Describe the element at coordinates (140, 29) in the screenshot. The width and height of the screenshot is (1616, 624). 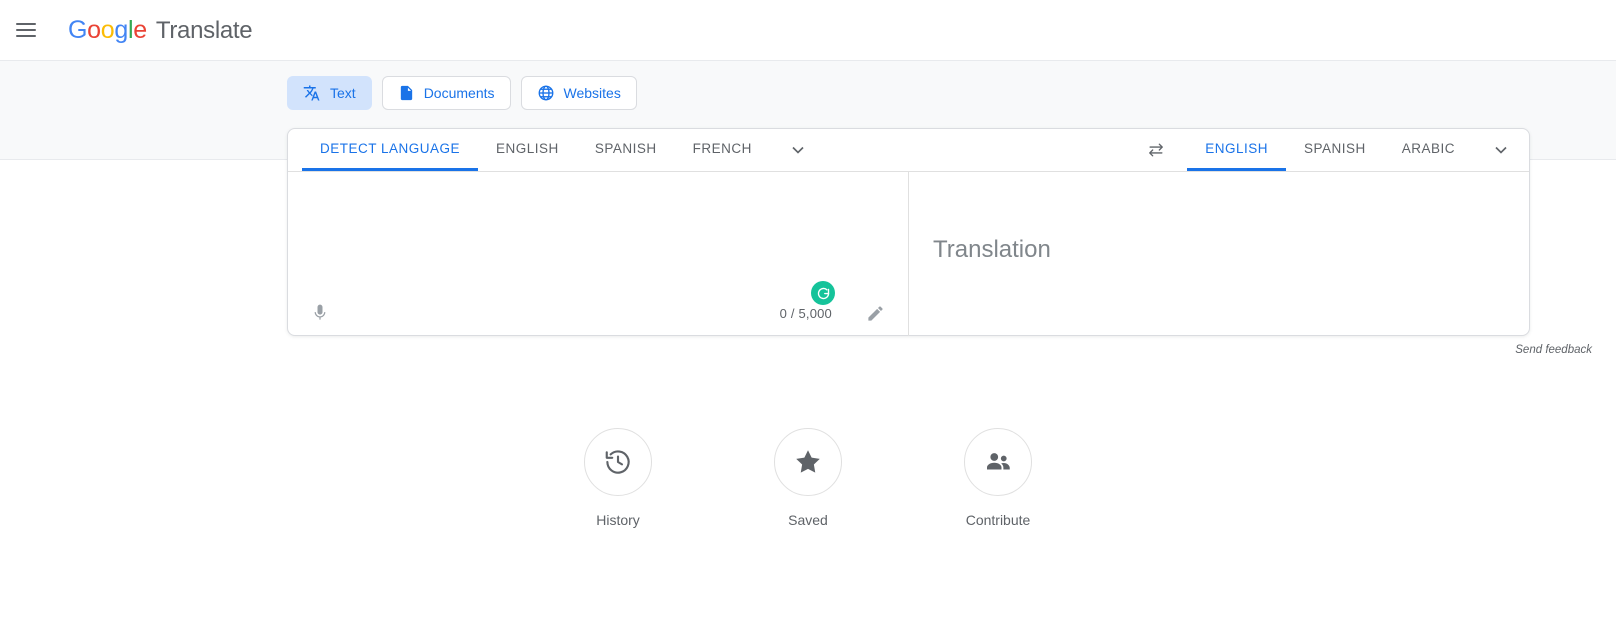
I see `logo-letter-e: e` at that location.